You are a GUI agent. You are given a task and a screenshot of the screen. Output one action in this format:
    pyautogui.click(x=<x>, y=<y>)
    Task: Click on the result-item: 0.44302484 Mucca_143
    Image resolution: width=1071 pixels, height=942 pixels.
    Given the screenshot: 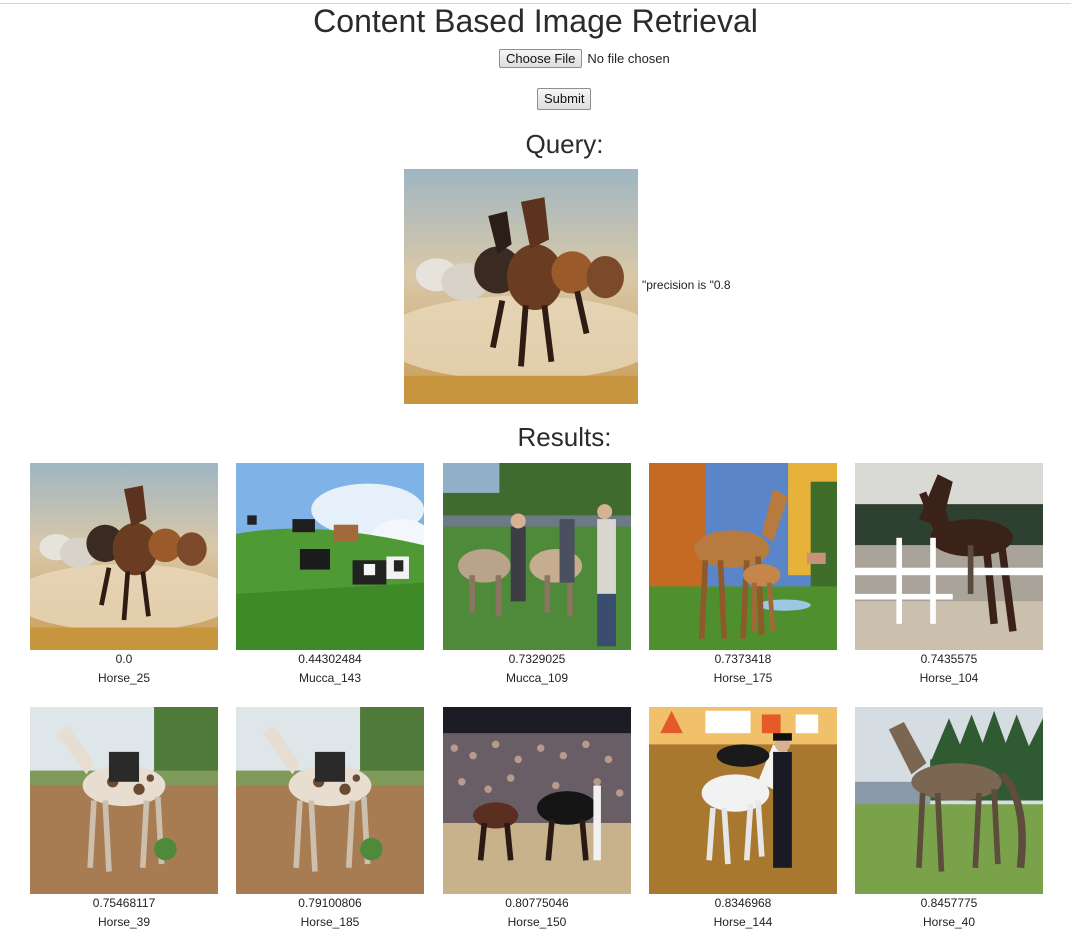 What is the action you would take?
    pyautogui.click(x=330, y=575)
    